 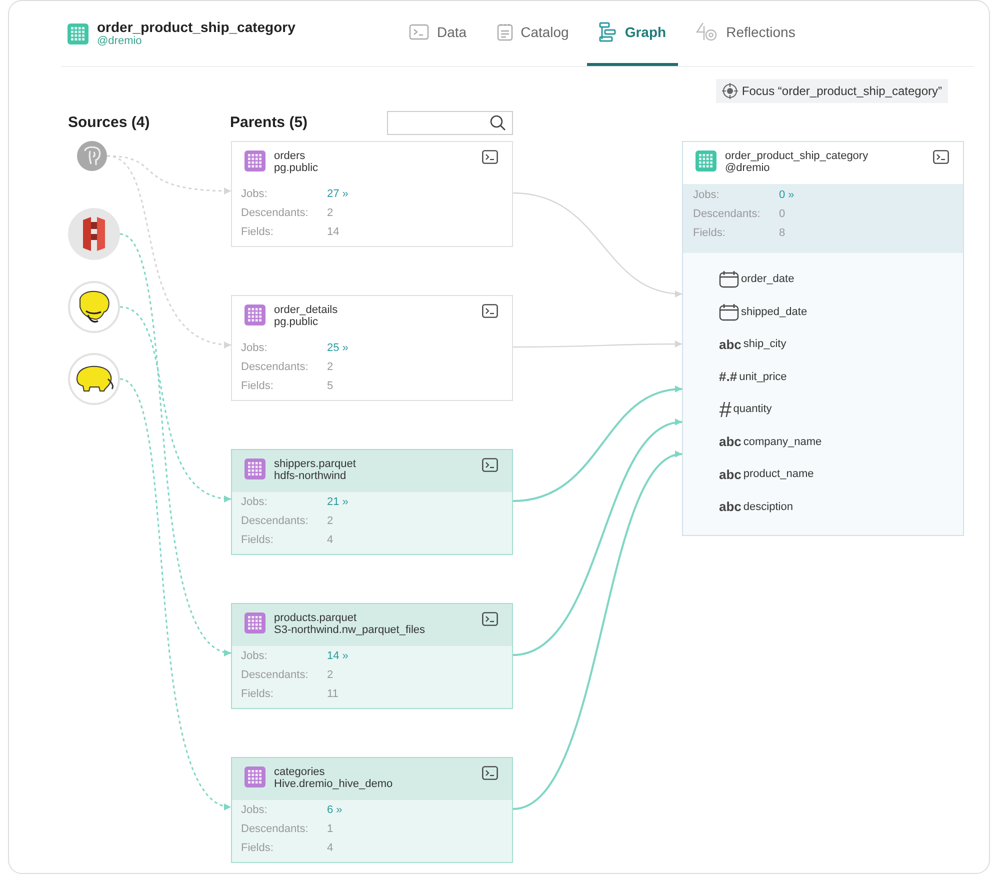 I want to click on node-name: order_product_ship_category, so click(x=796, y=156).